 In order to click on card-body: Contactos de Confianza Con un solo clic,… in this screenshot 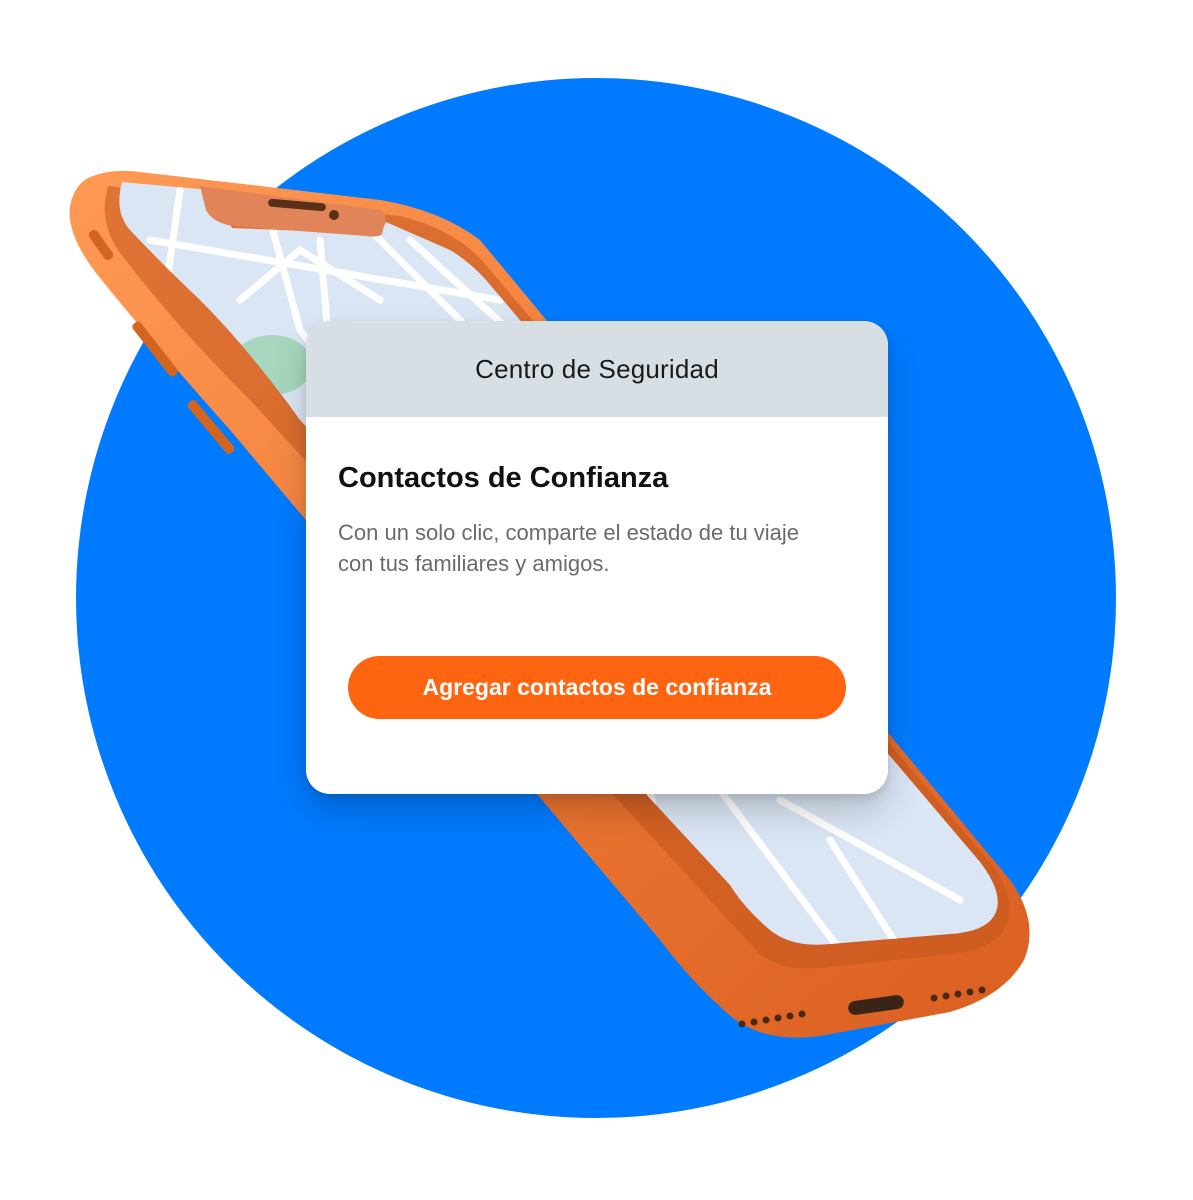, I will do `click(597, 498)`.